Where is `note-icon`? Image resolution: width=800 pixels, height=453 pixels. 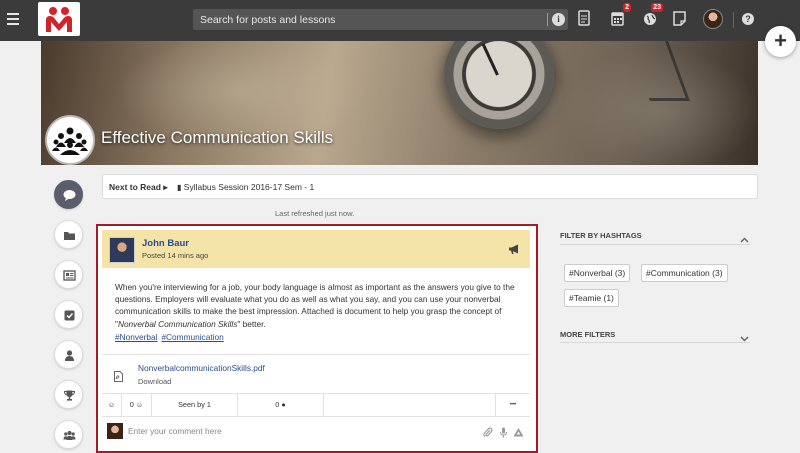
note-icon is located at coordinates (680, 19).